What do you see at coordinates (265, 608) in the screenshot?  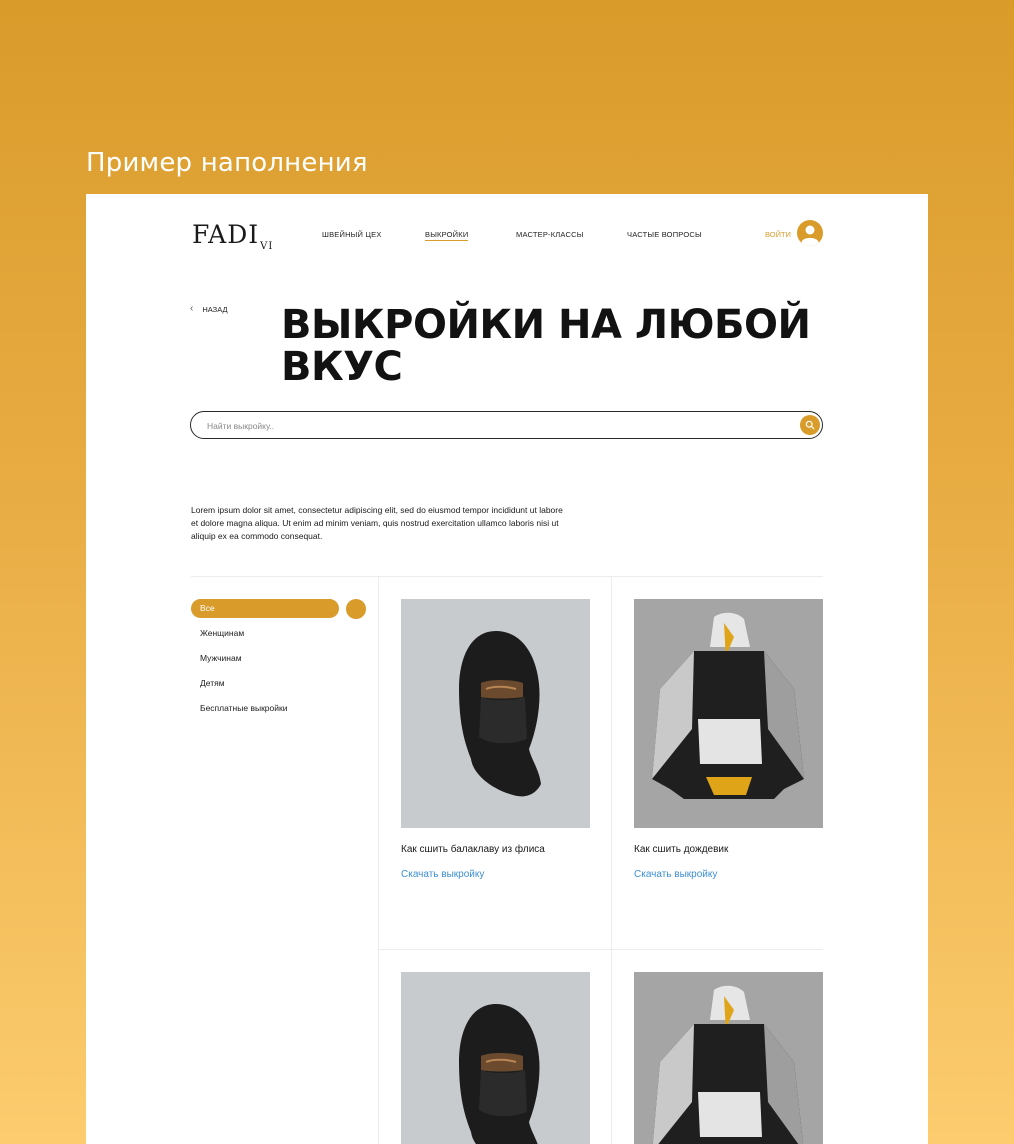 I see `filter-all: Все` at bounding box center [265, 608].